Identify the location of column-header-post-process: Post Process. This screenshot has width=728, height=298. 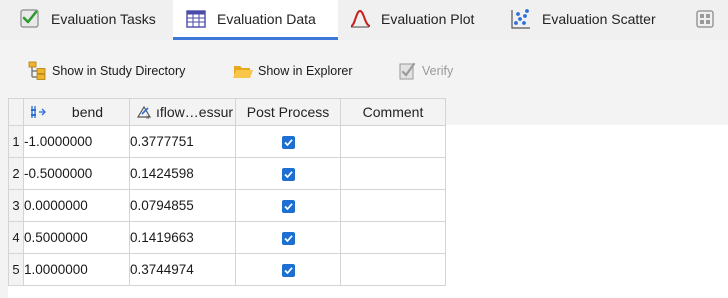
(288, 112).